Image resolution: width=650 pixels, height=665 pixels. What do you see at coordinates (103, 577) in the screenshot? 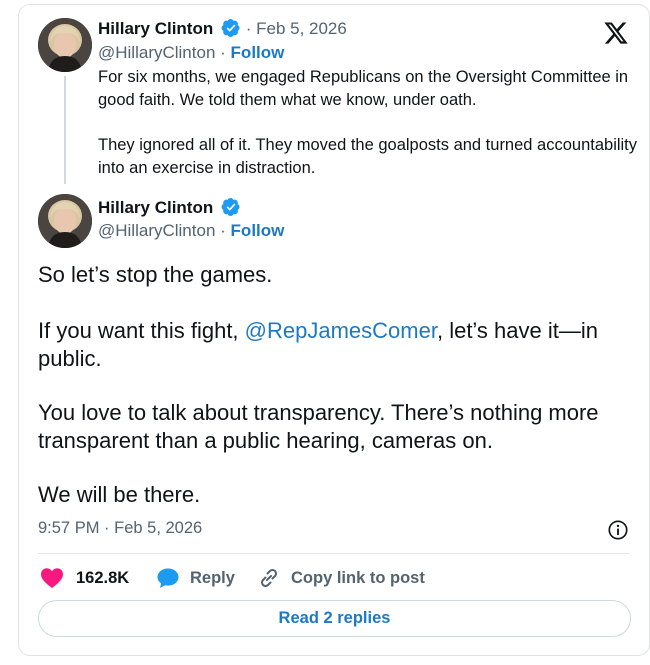
I see `like-count: 162.8K` at bounding box center [103, 577].